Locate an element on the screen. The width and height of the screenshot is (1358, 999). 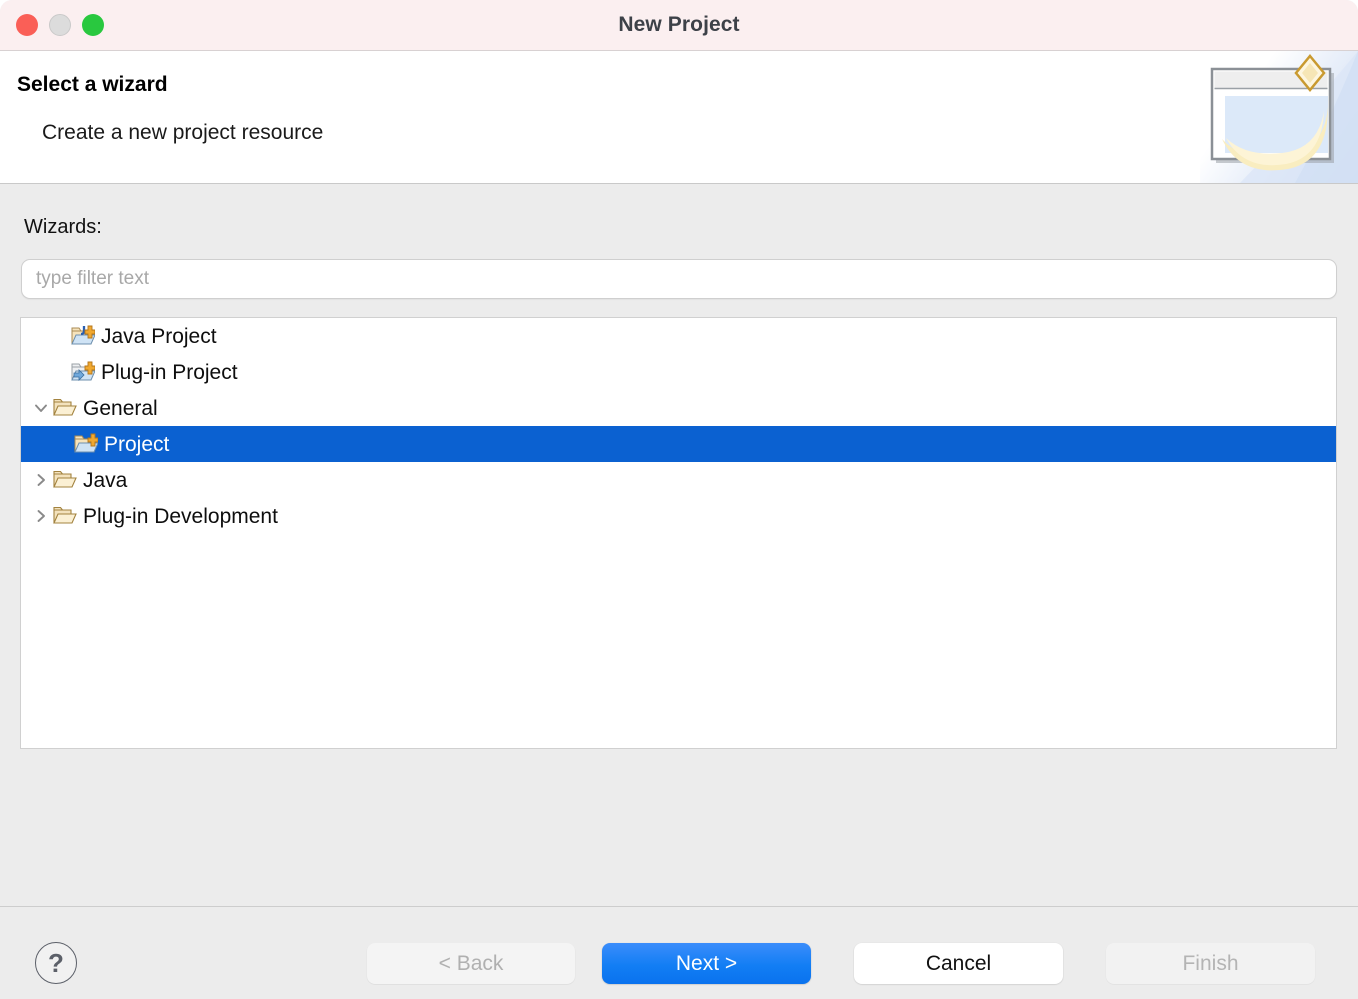
tree-item-general: General is located at coordinates (678, 408).